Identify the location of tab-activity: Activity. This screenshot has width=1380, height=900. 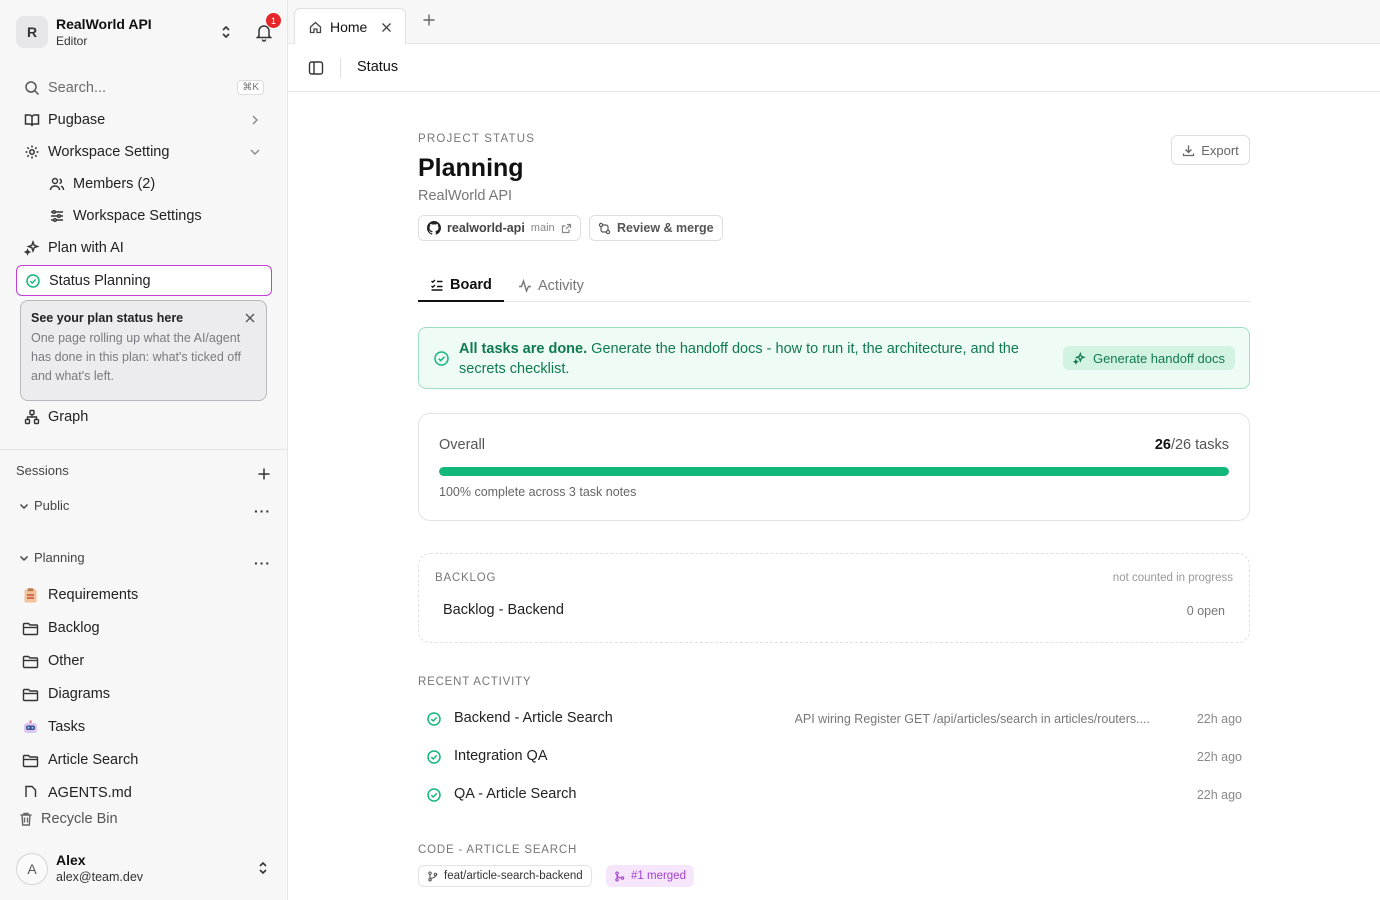
(551, 286).